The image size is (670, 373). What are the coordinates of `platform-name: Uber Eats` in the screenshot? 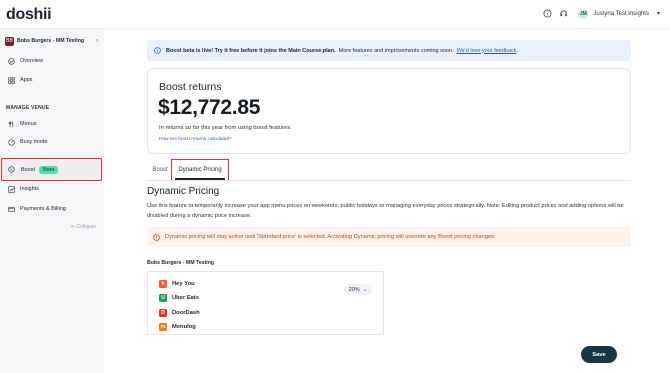 It's located at (186, 298).